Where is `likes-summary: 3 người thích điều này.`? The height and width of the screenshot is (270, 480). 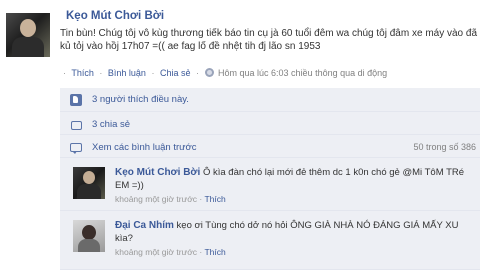
likes-summary: 3 người thích điều này. is located at coordinates (140, 99).